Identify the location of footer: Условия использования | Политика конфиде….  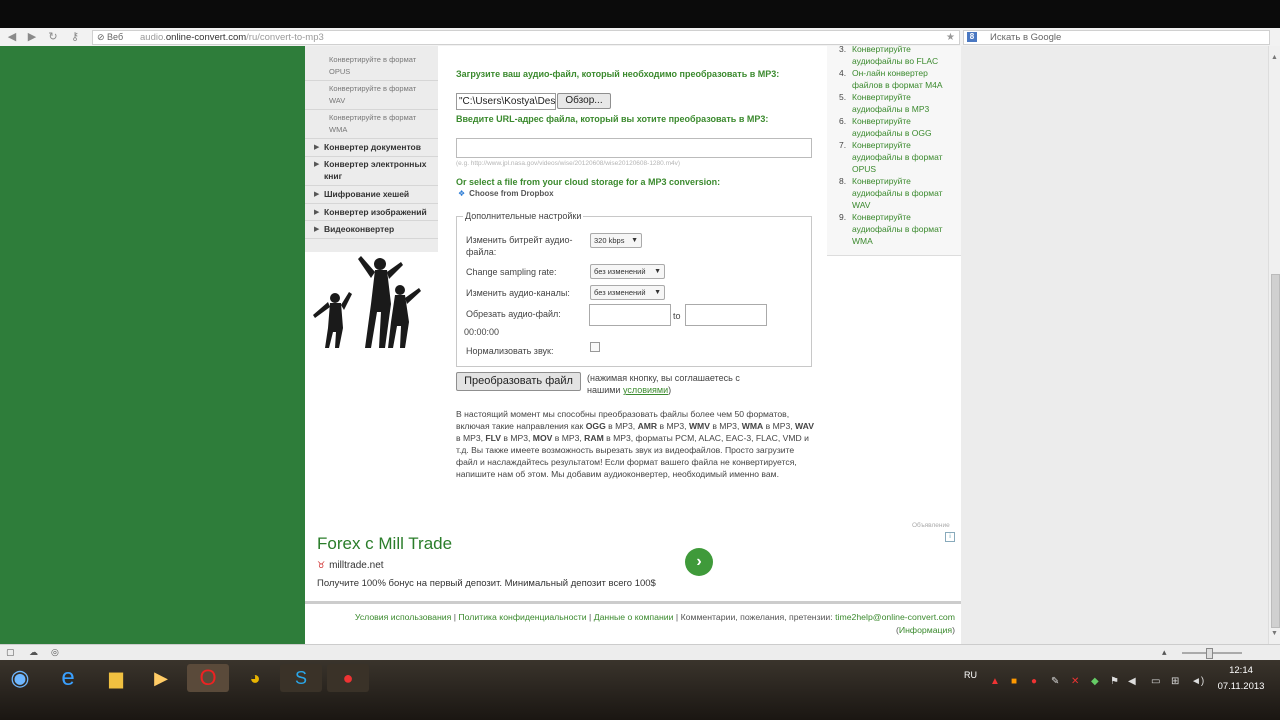
(654, 623).